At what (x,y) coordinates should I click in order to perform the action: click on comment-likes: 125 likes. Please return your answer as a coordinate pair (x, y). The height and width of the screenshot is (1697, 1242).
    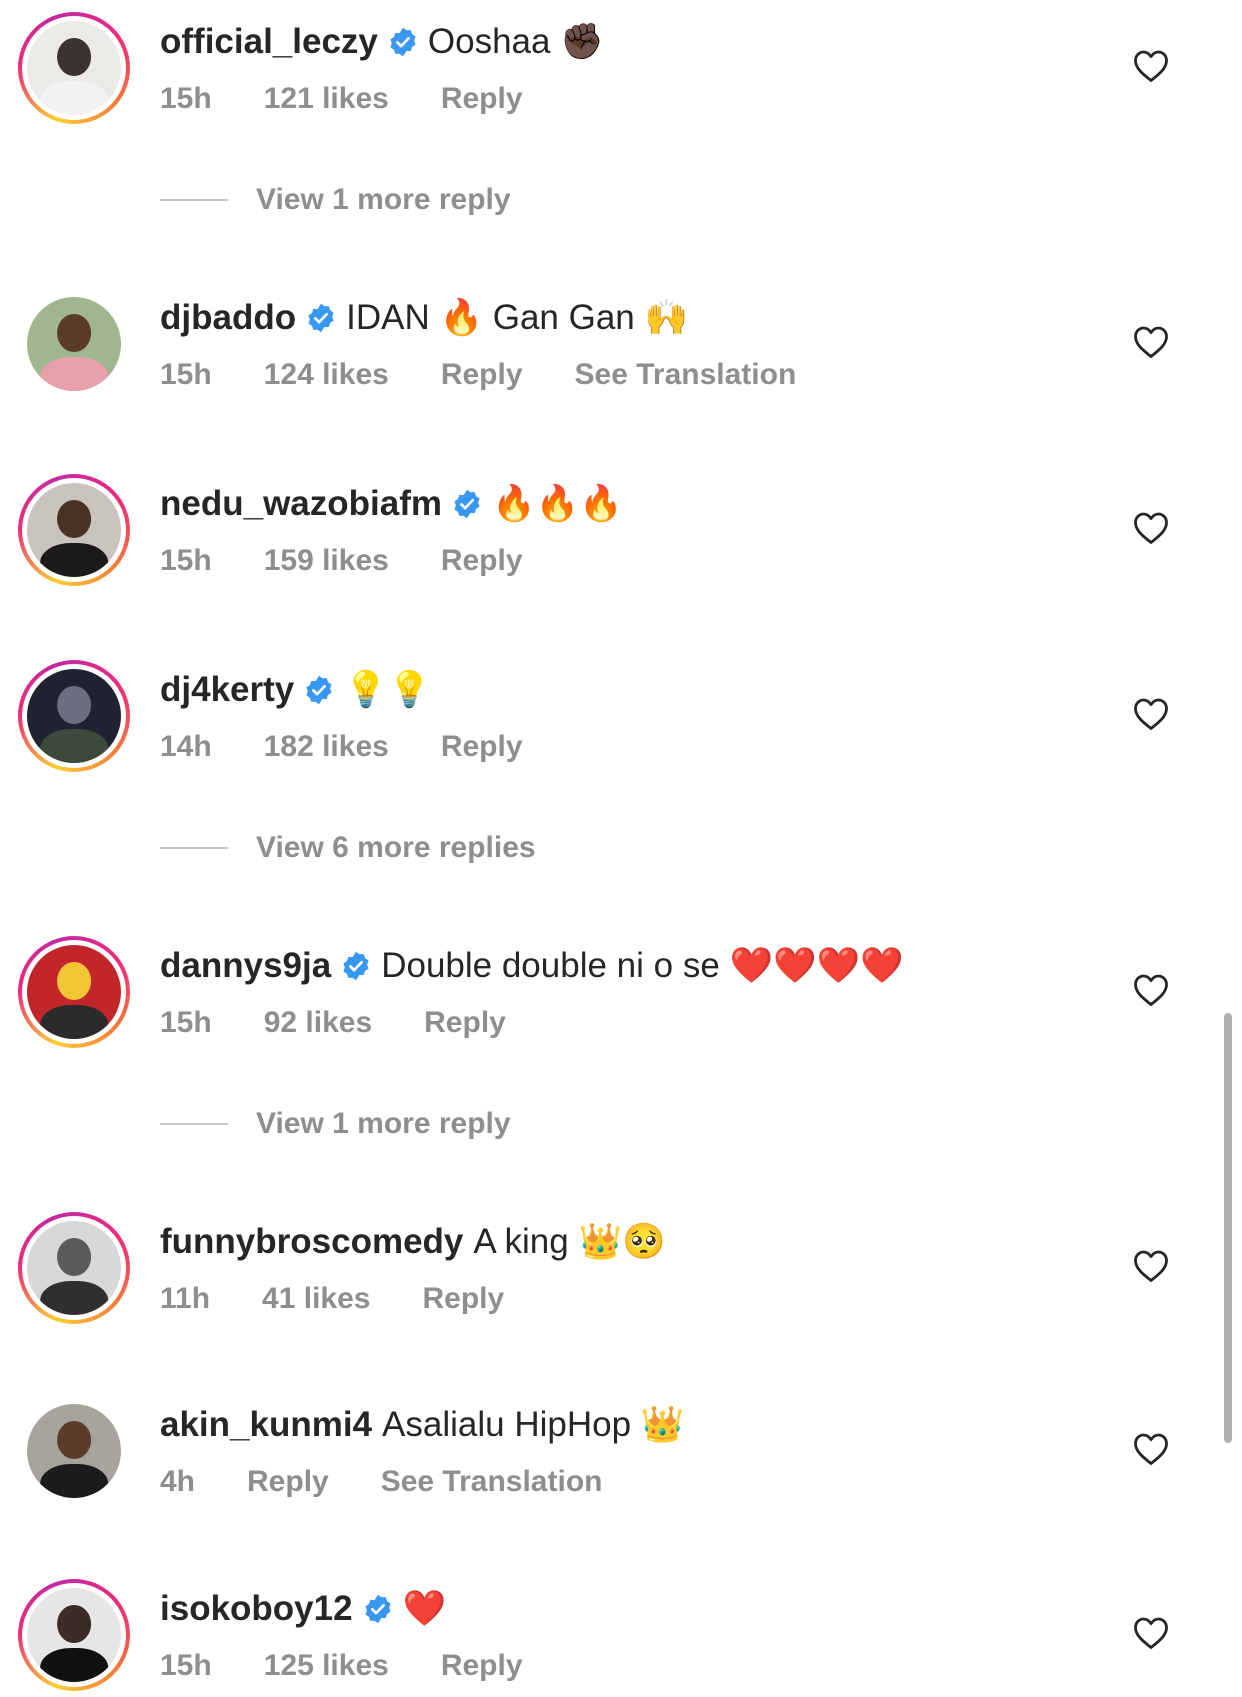
    Looking at the image, I should click on (326, 1666).